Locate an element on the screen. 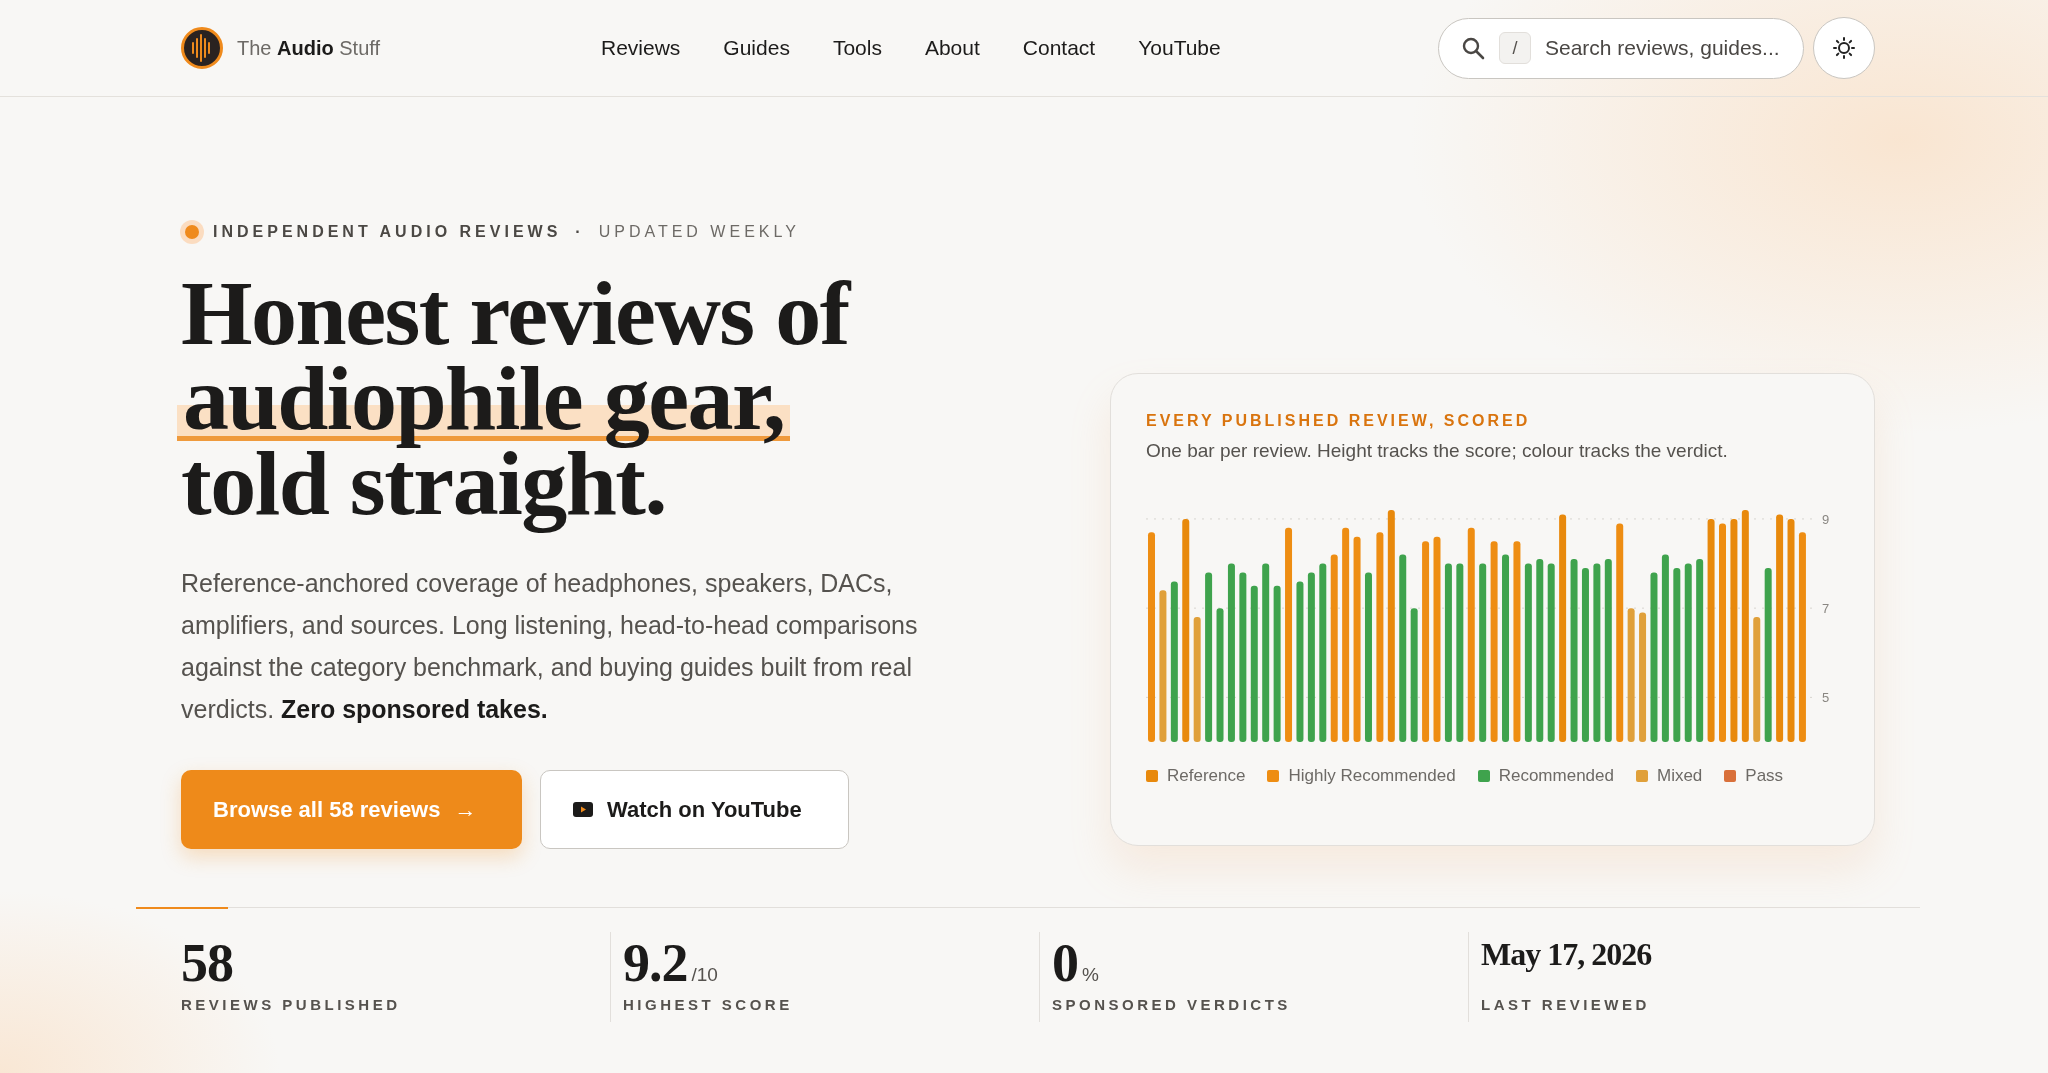  nav-link: YouTube is located at coordinates (1179, 48).